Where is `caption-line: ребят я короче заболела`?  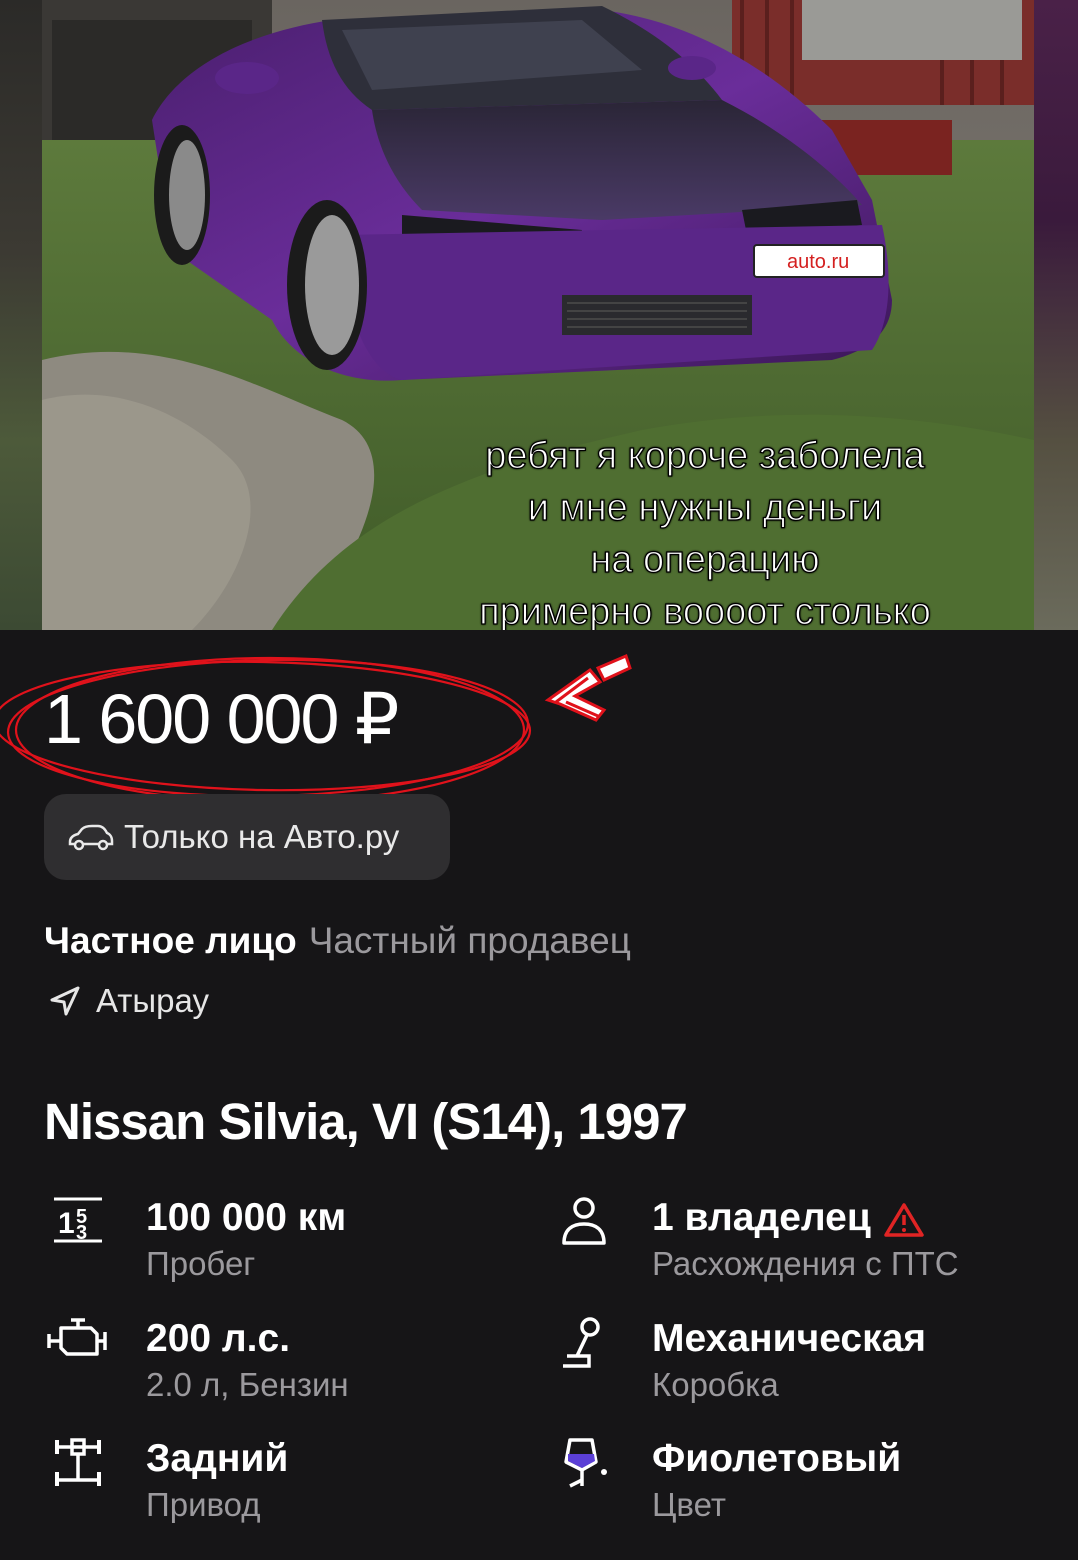 caption-line: ребят я короче заболела is located at coordinates (705, 455).